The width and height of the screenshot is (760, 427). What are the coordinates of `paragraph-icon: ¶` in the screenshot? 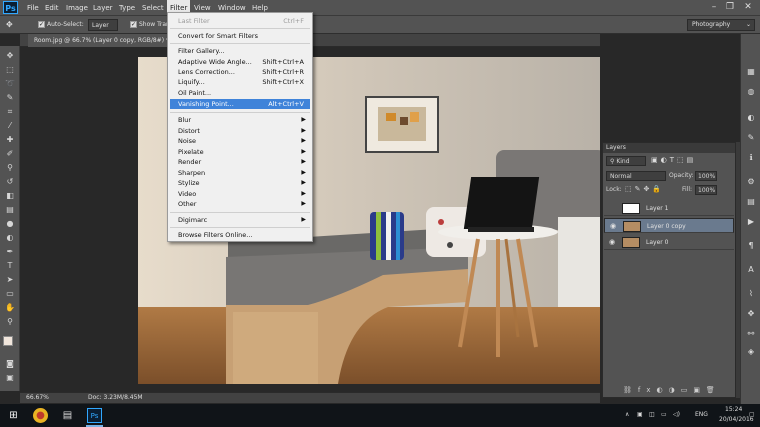 It's located at (751, 246).